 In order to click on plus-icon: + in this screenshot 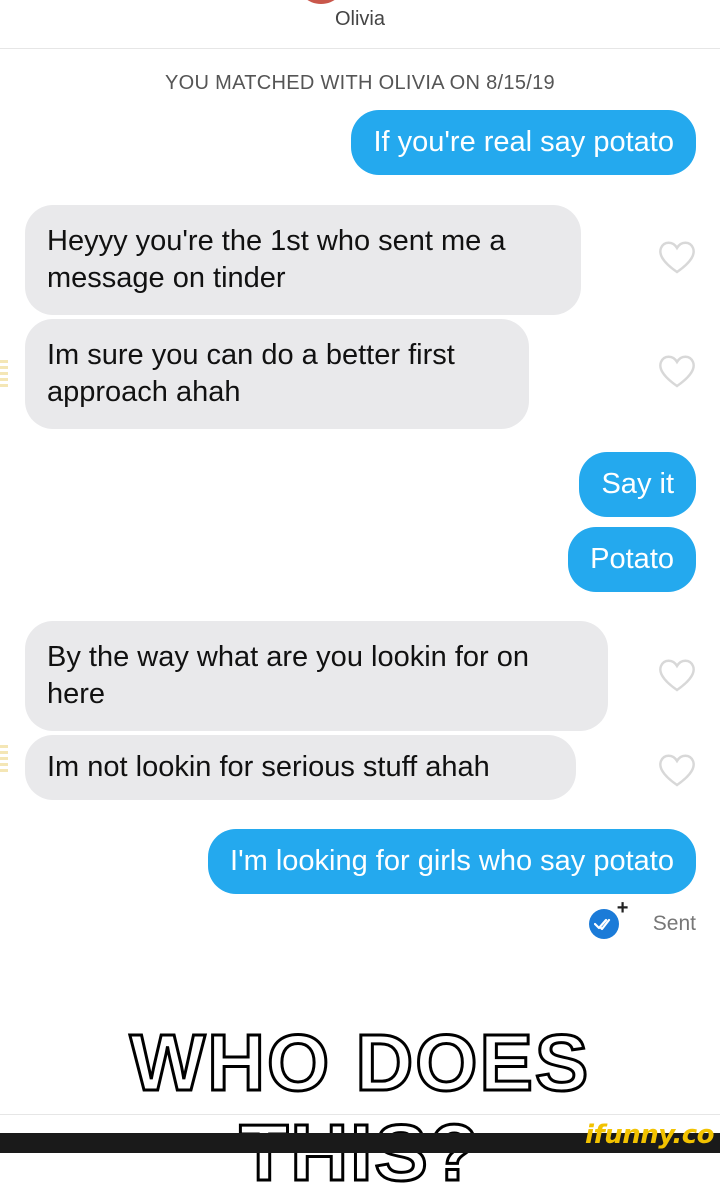, I will do `click(622, 908)`.